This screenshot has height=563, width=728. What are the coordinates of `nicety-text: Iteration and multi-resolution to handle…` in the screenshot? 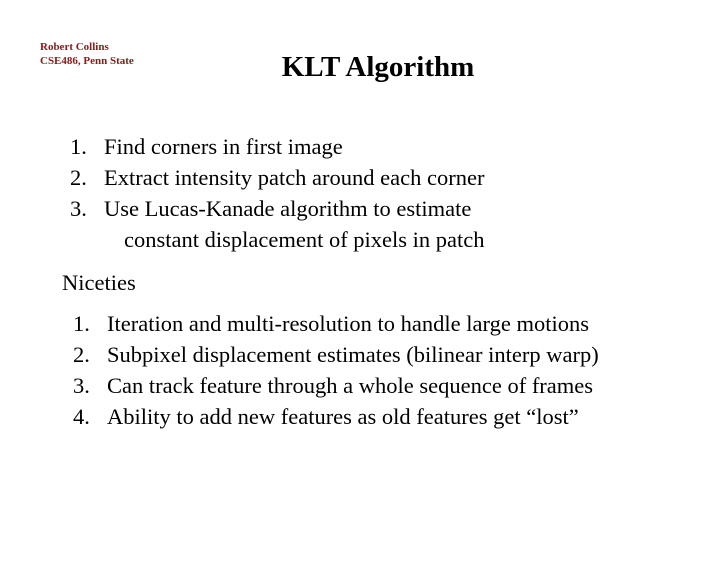 It's located at (348, 323).